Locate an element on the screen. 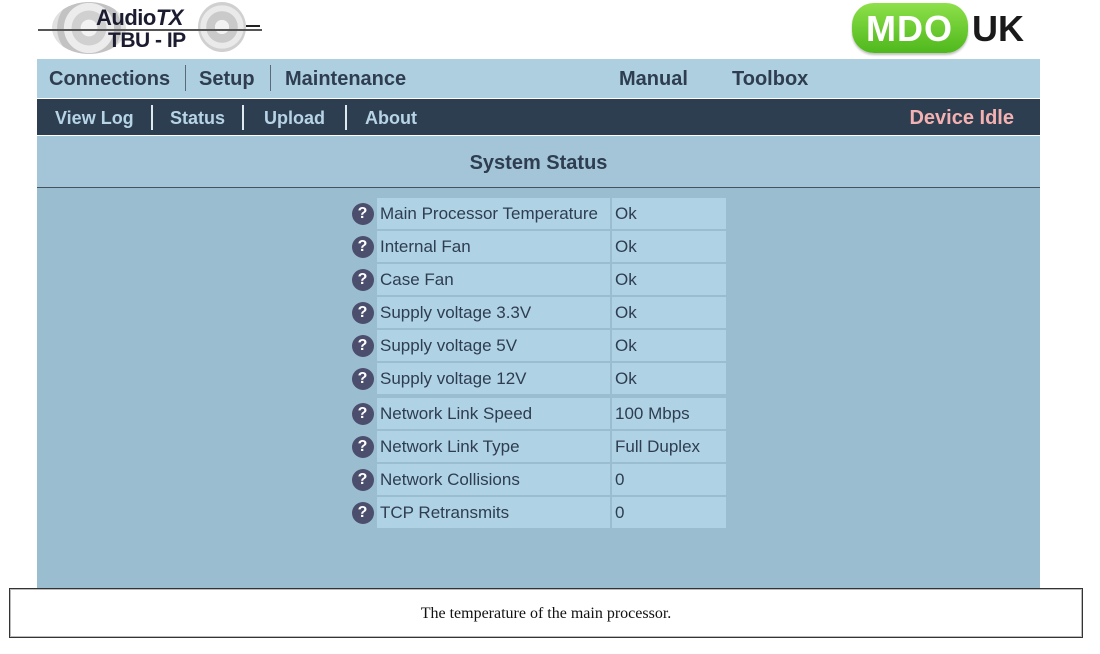 The image size is (1100, 654). logo-line2: TBU - IP is located at coordinates (147, 40).